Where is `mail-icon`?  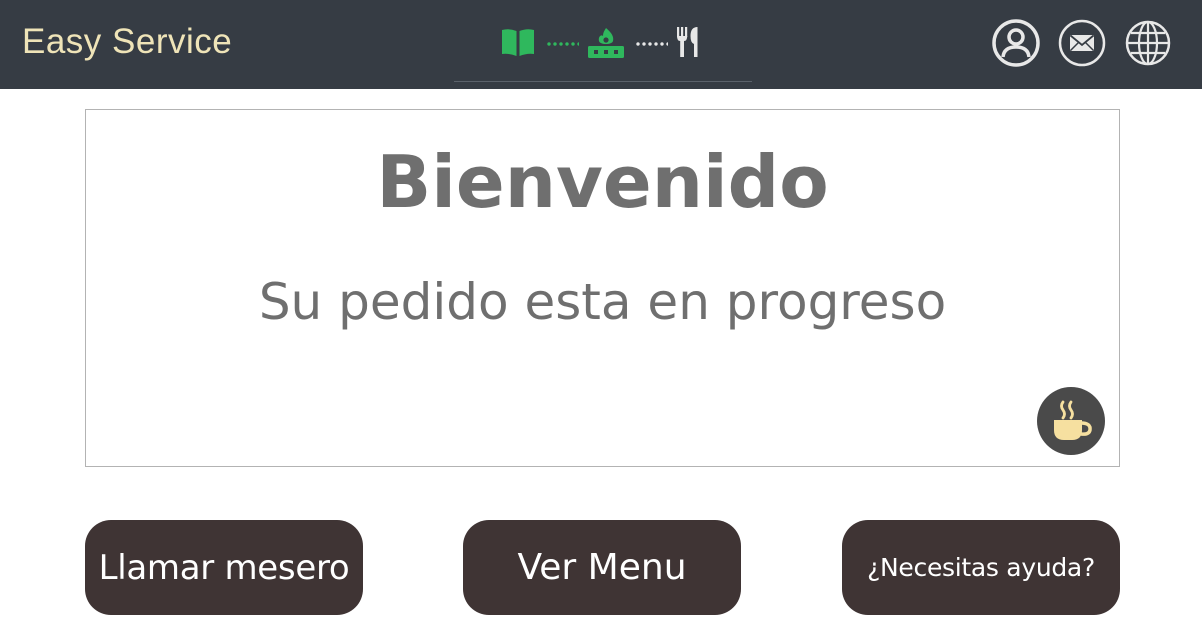
mail-icon is located at coordinates (1082, 43).